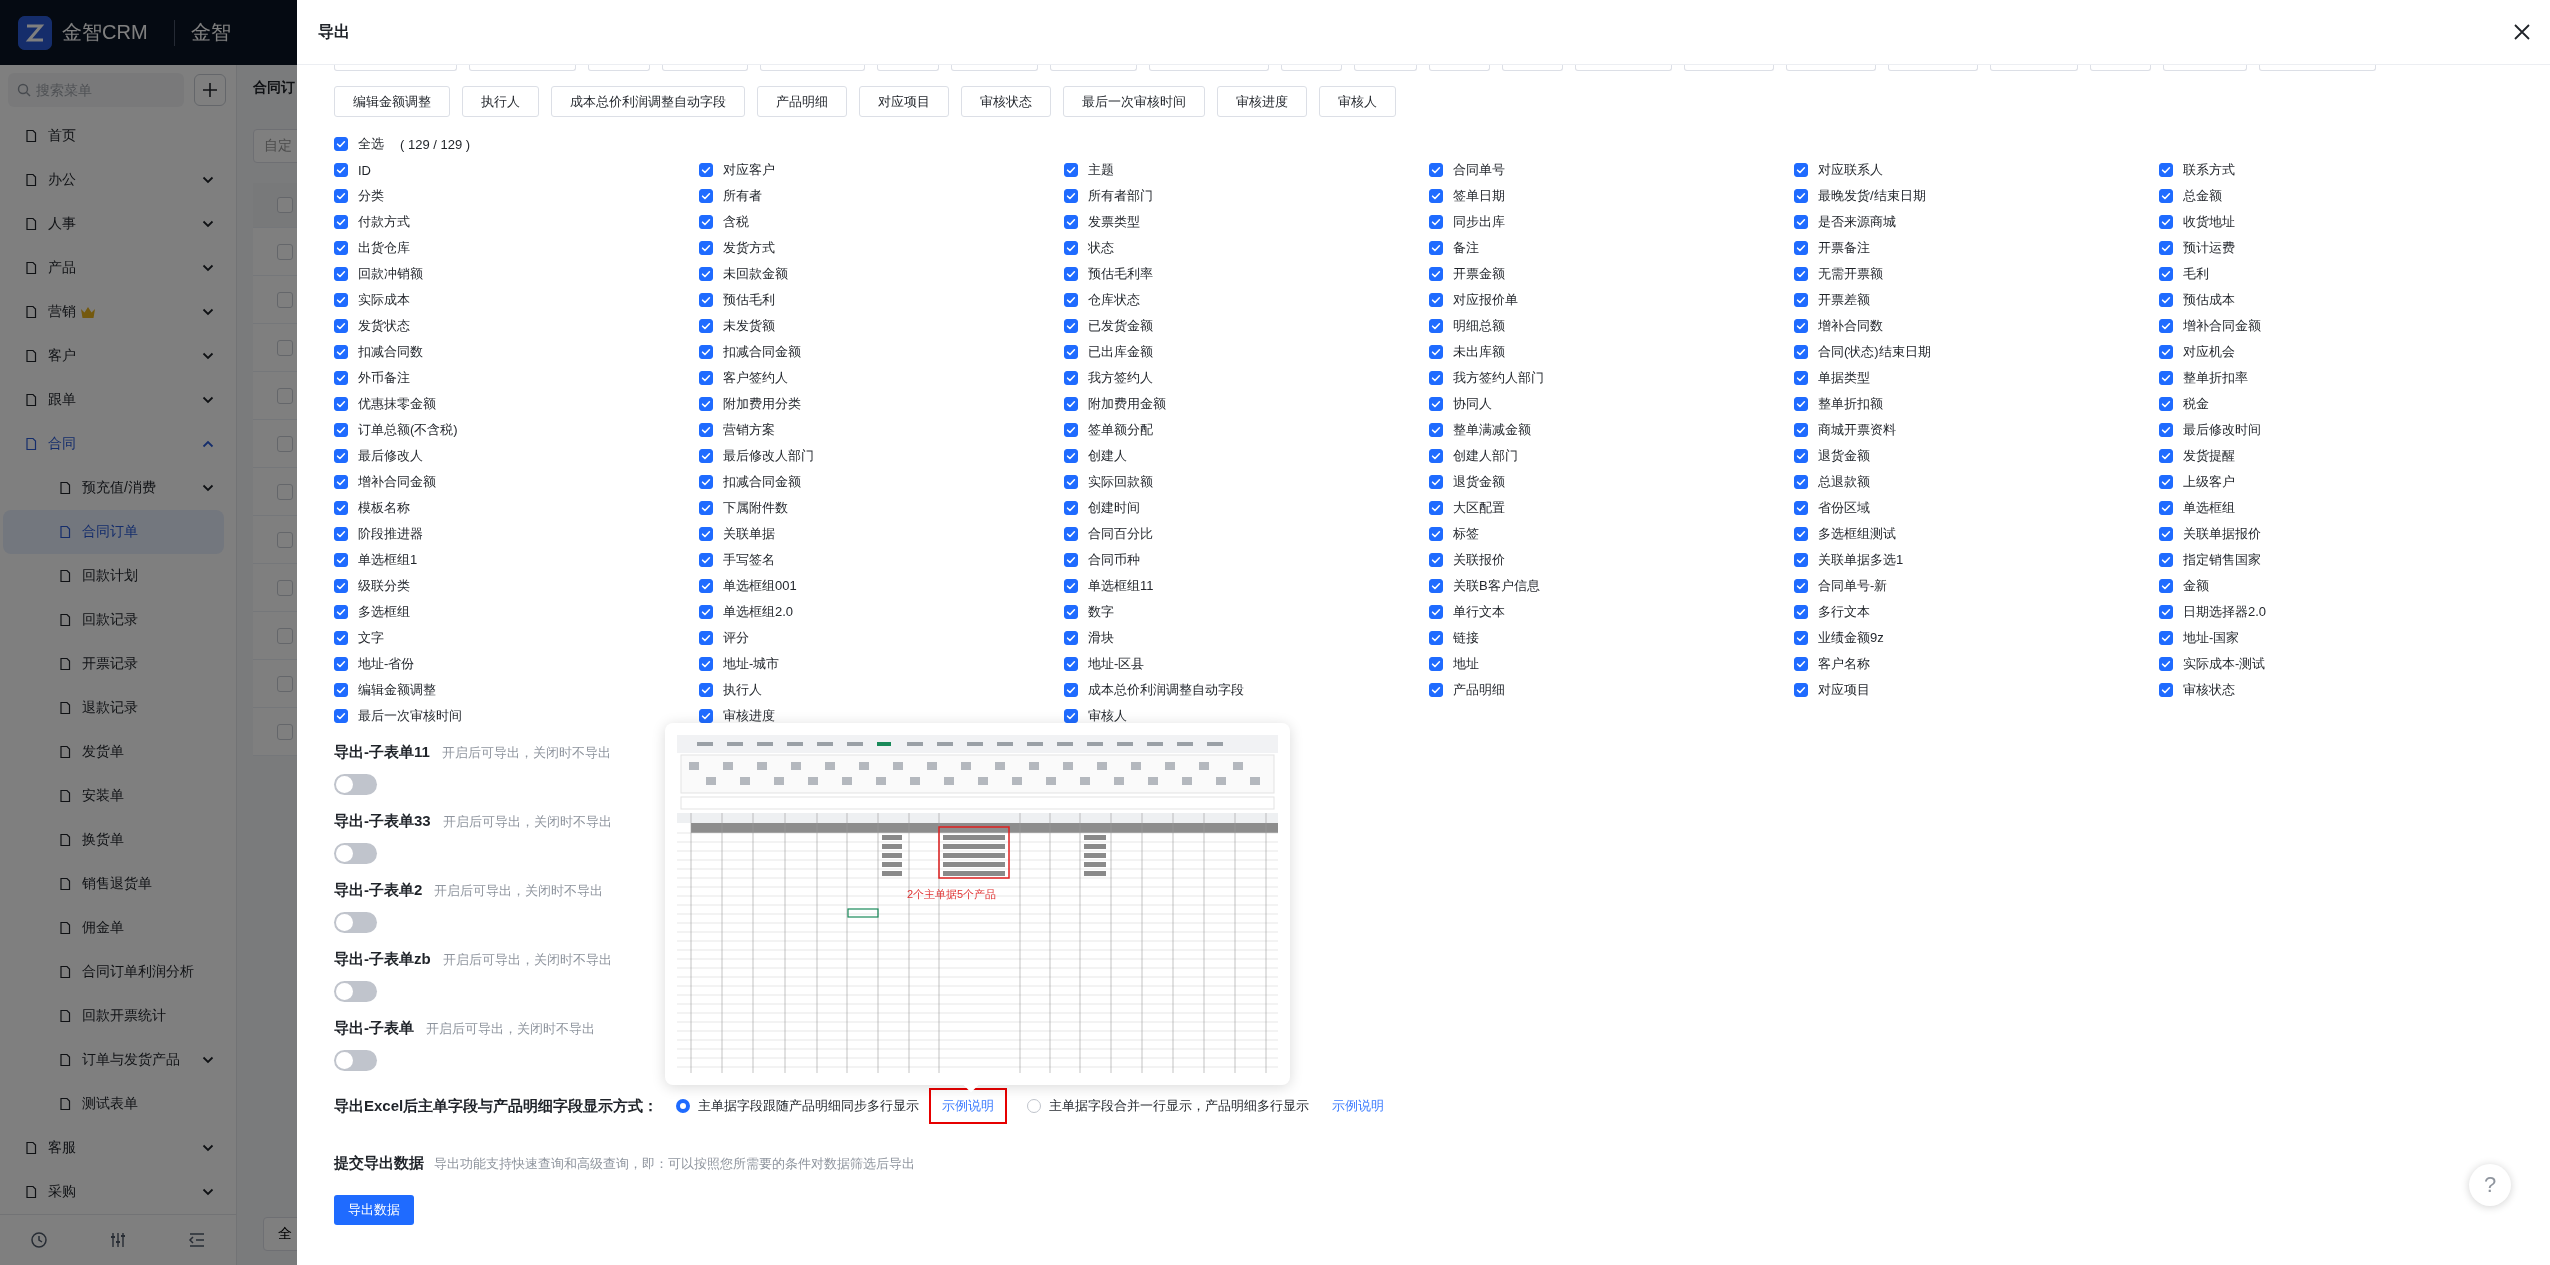 The height and width of the screenshot is (1265, 2550). I want to click on field-tag-button: 对应项目, so click(904, 101).